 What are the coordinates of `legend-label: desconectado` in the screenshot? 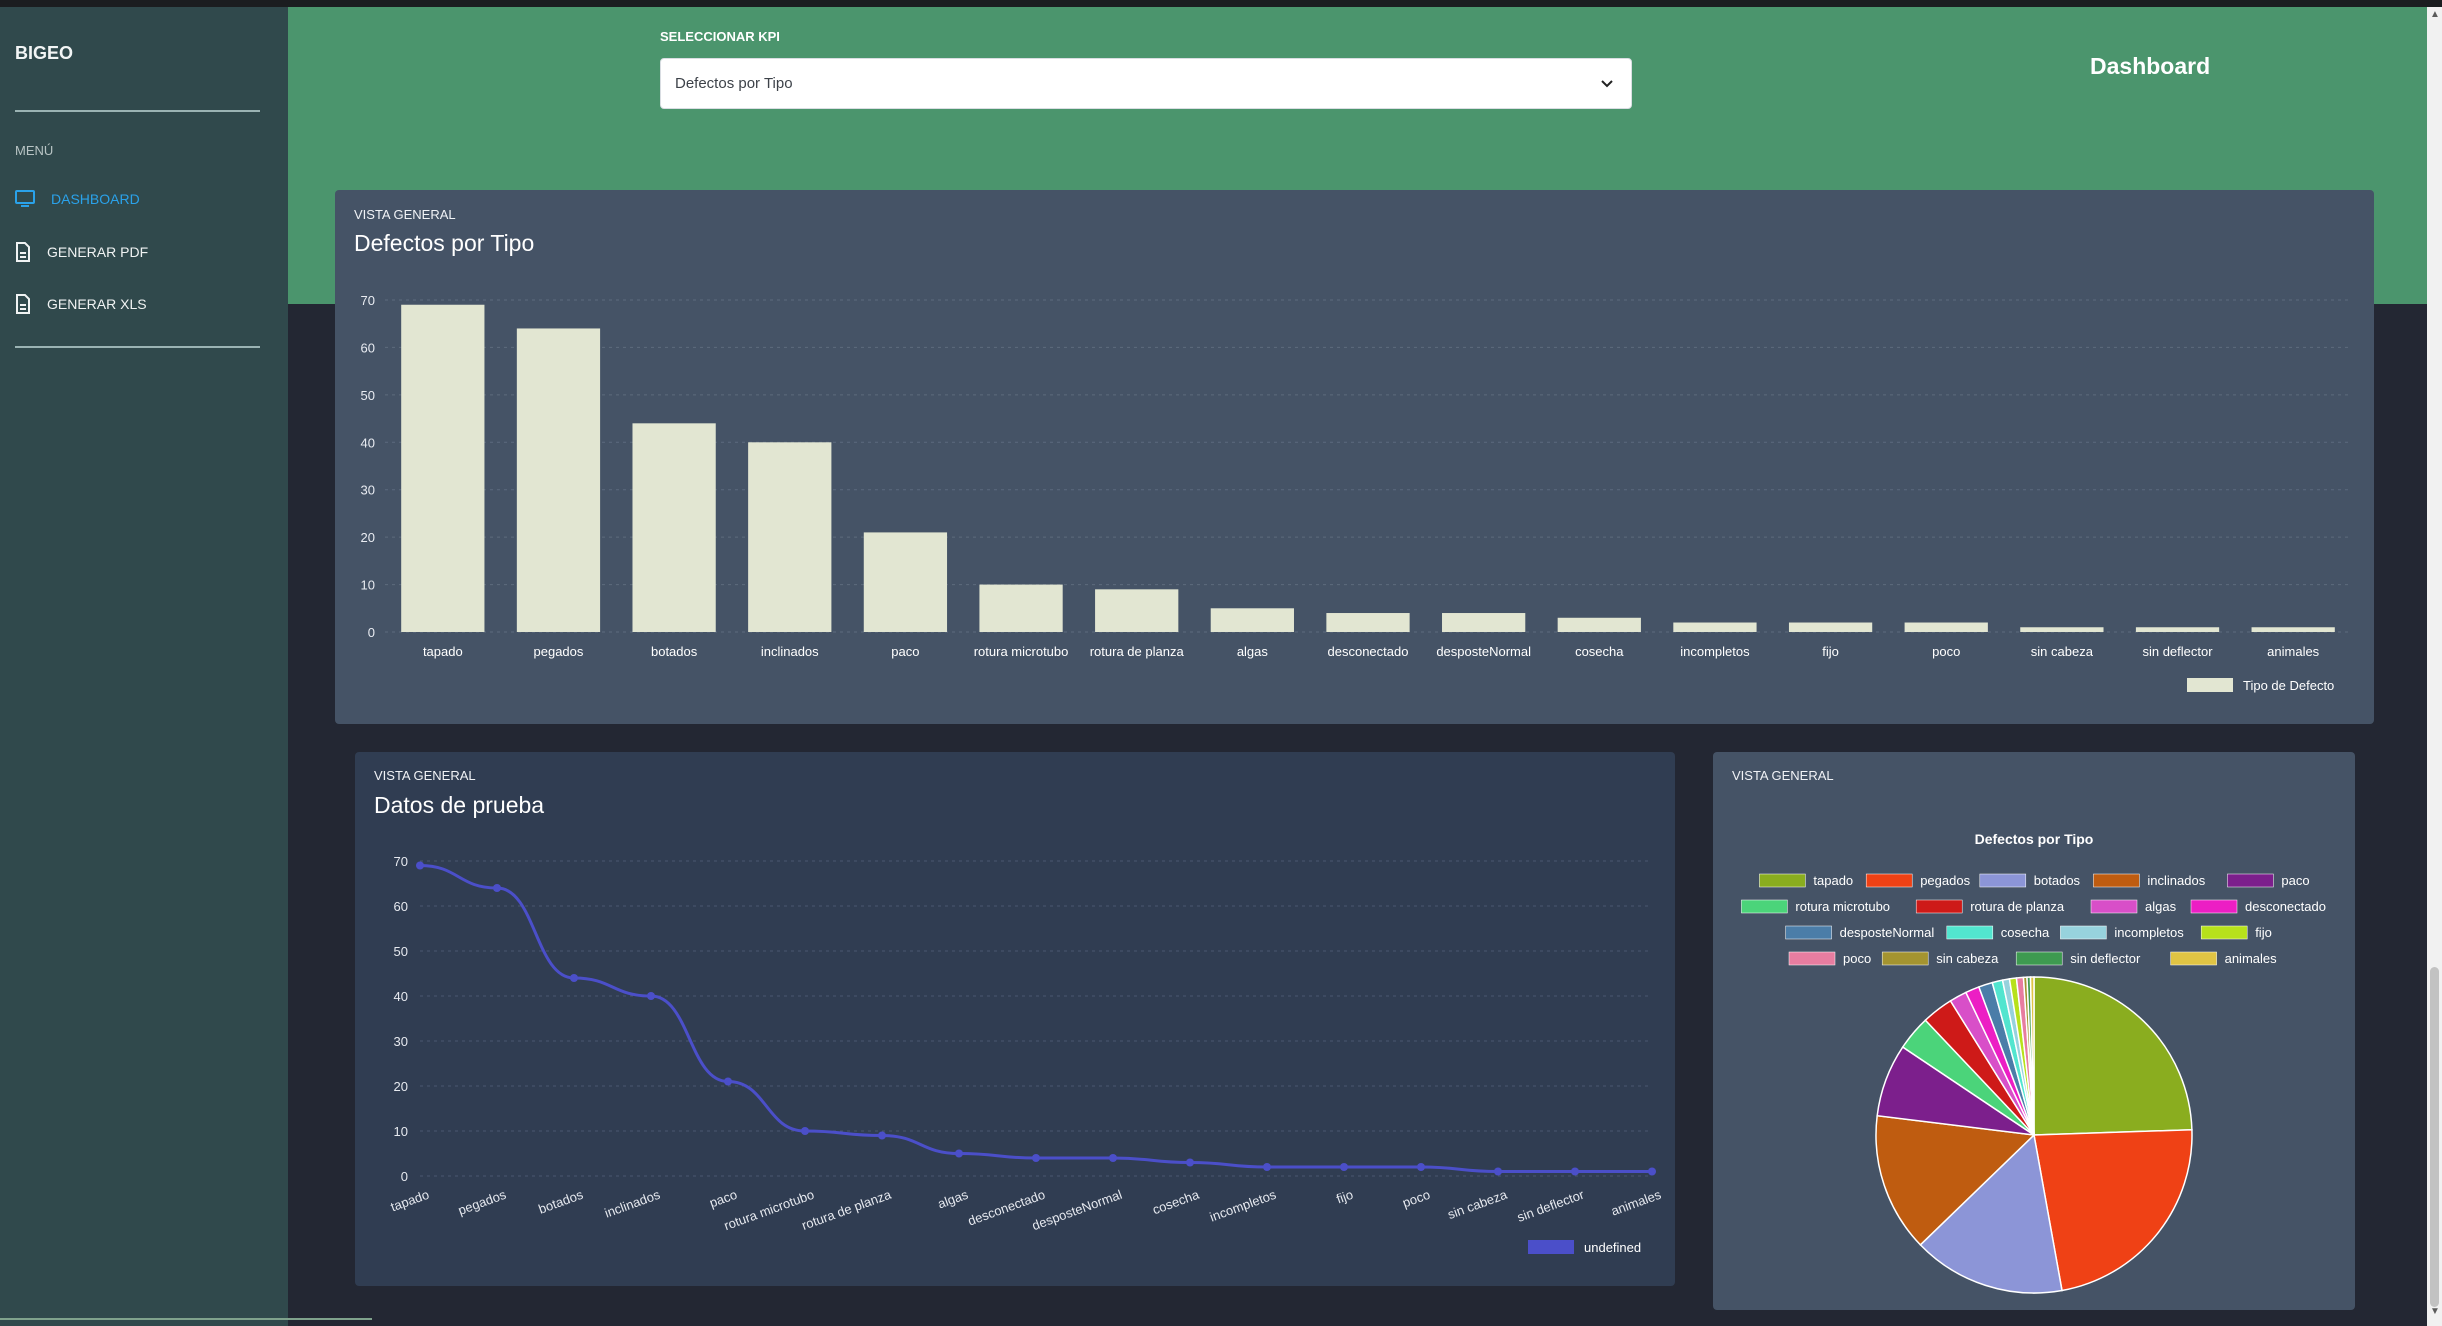 It's located at (2285, 906).